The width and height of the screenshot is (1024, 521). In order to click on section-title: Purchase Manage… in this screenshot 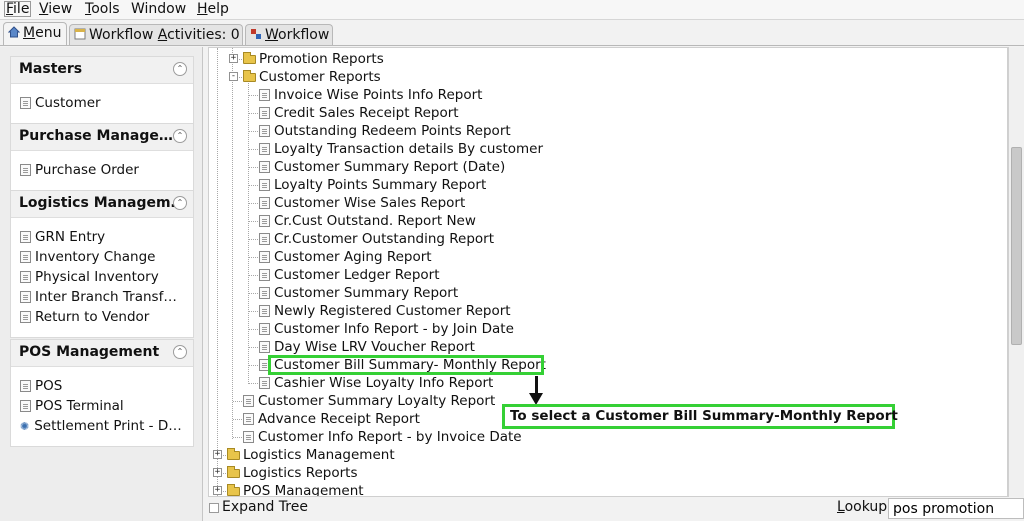, I will do `click(96, 136)`.